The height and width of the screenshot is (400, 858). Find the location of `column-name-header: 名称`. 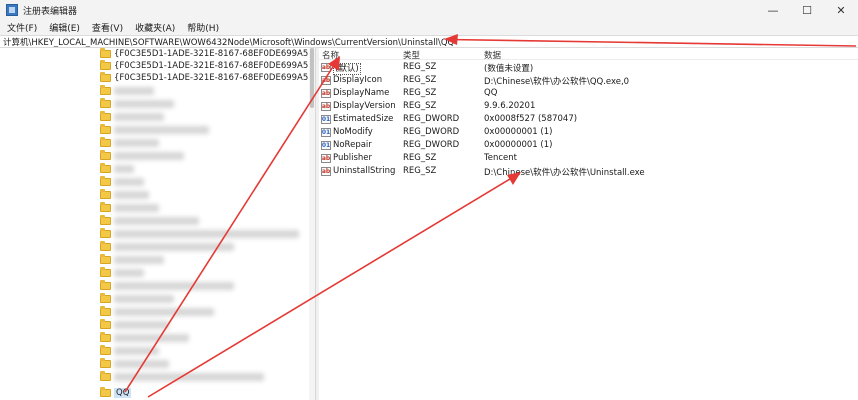

column-name-header: 名称 is located at coordinates (330, 55).